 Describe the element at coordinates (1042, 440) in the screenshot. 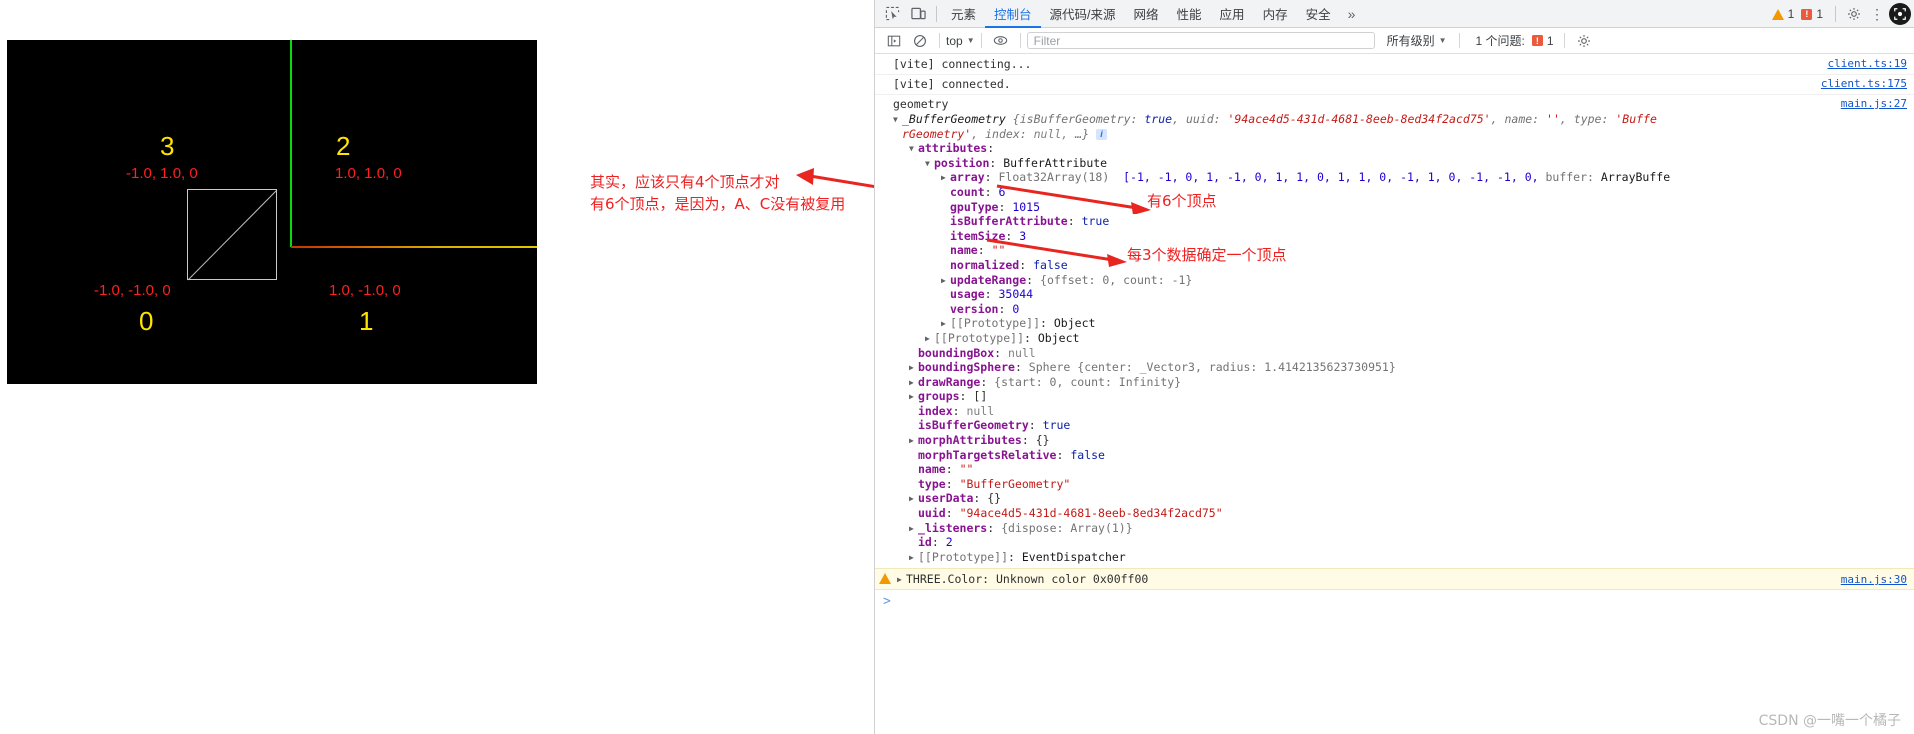

I see `prop-value: {}` at that location.